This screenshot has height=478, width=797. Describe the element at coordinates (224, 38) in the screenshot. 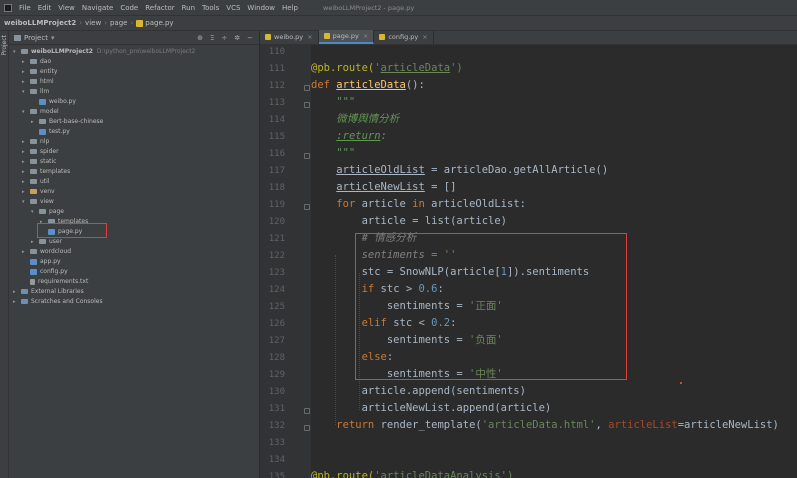

I see `expand-icon: ÷` at that location.